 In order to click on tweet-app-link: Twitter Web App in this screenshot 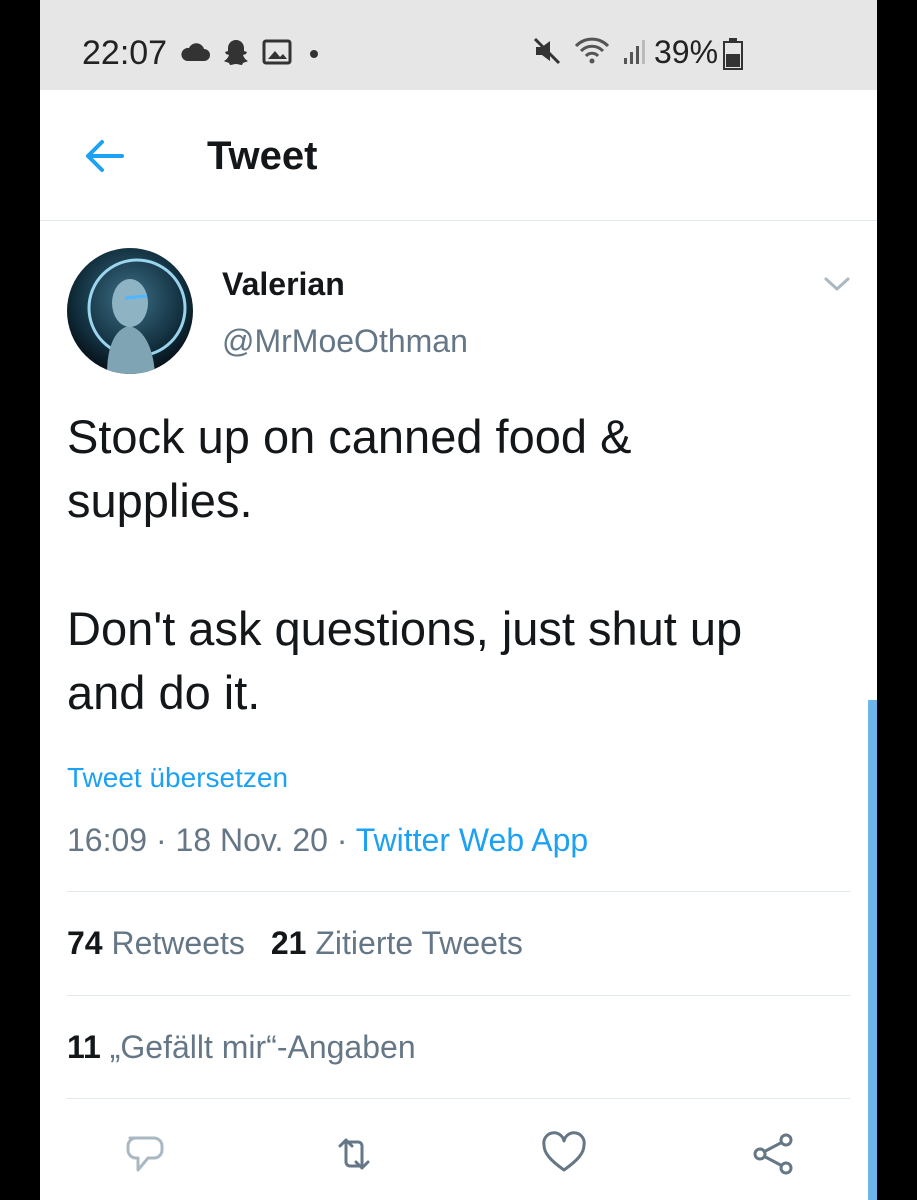, I will do `click(472, 840)`.